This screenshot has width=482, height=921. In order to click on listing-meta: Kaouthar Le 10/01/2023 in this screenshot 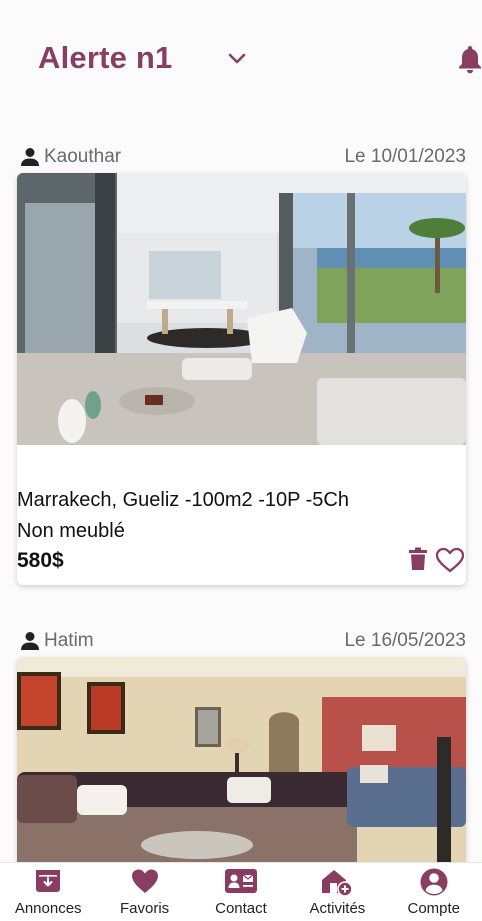, I will do `click(243, 159)`.